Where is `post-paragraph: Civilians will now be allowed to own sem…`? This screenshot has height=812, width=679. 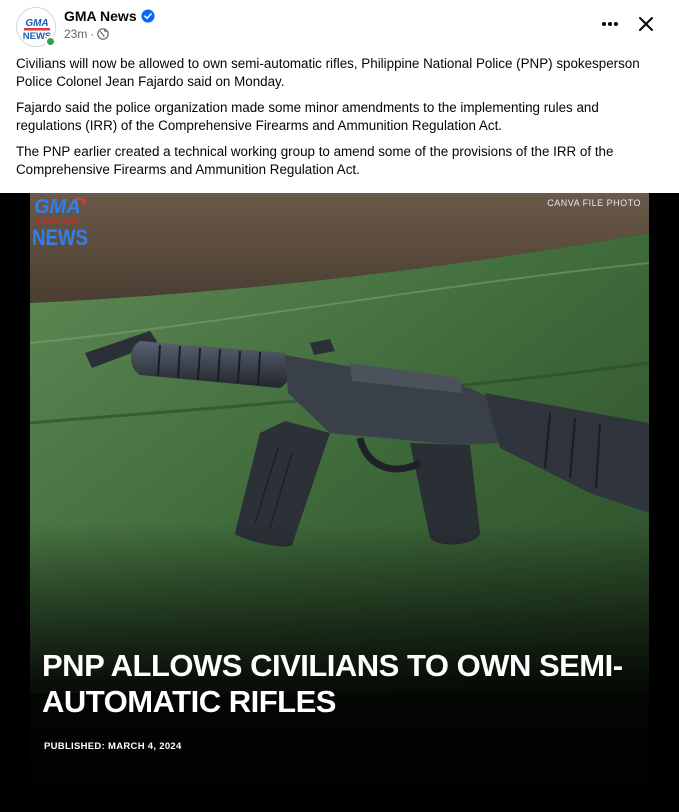
post-paragraph: Civilians will now be allowed to own sem… is located at coordinates (328, 72).